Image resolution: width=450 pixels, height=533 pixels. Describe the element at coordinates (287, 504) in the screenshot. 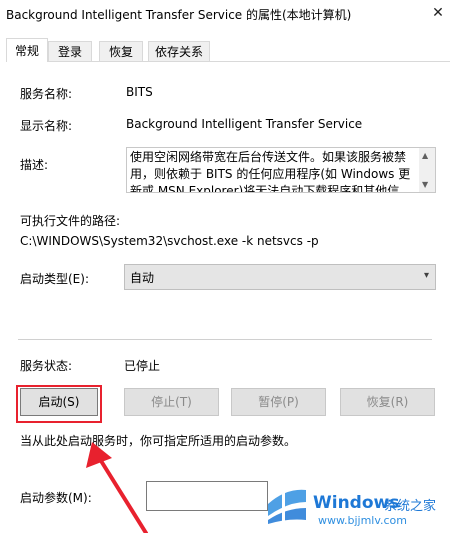

I see `windows-logo-icon` at that location.